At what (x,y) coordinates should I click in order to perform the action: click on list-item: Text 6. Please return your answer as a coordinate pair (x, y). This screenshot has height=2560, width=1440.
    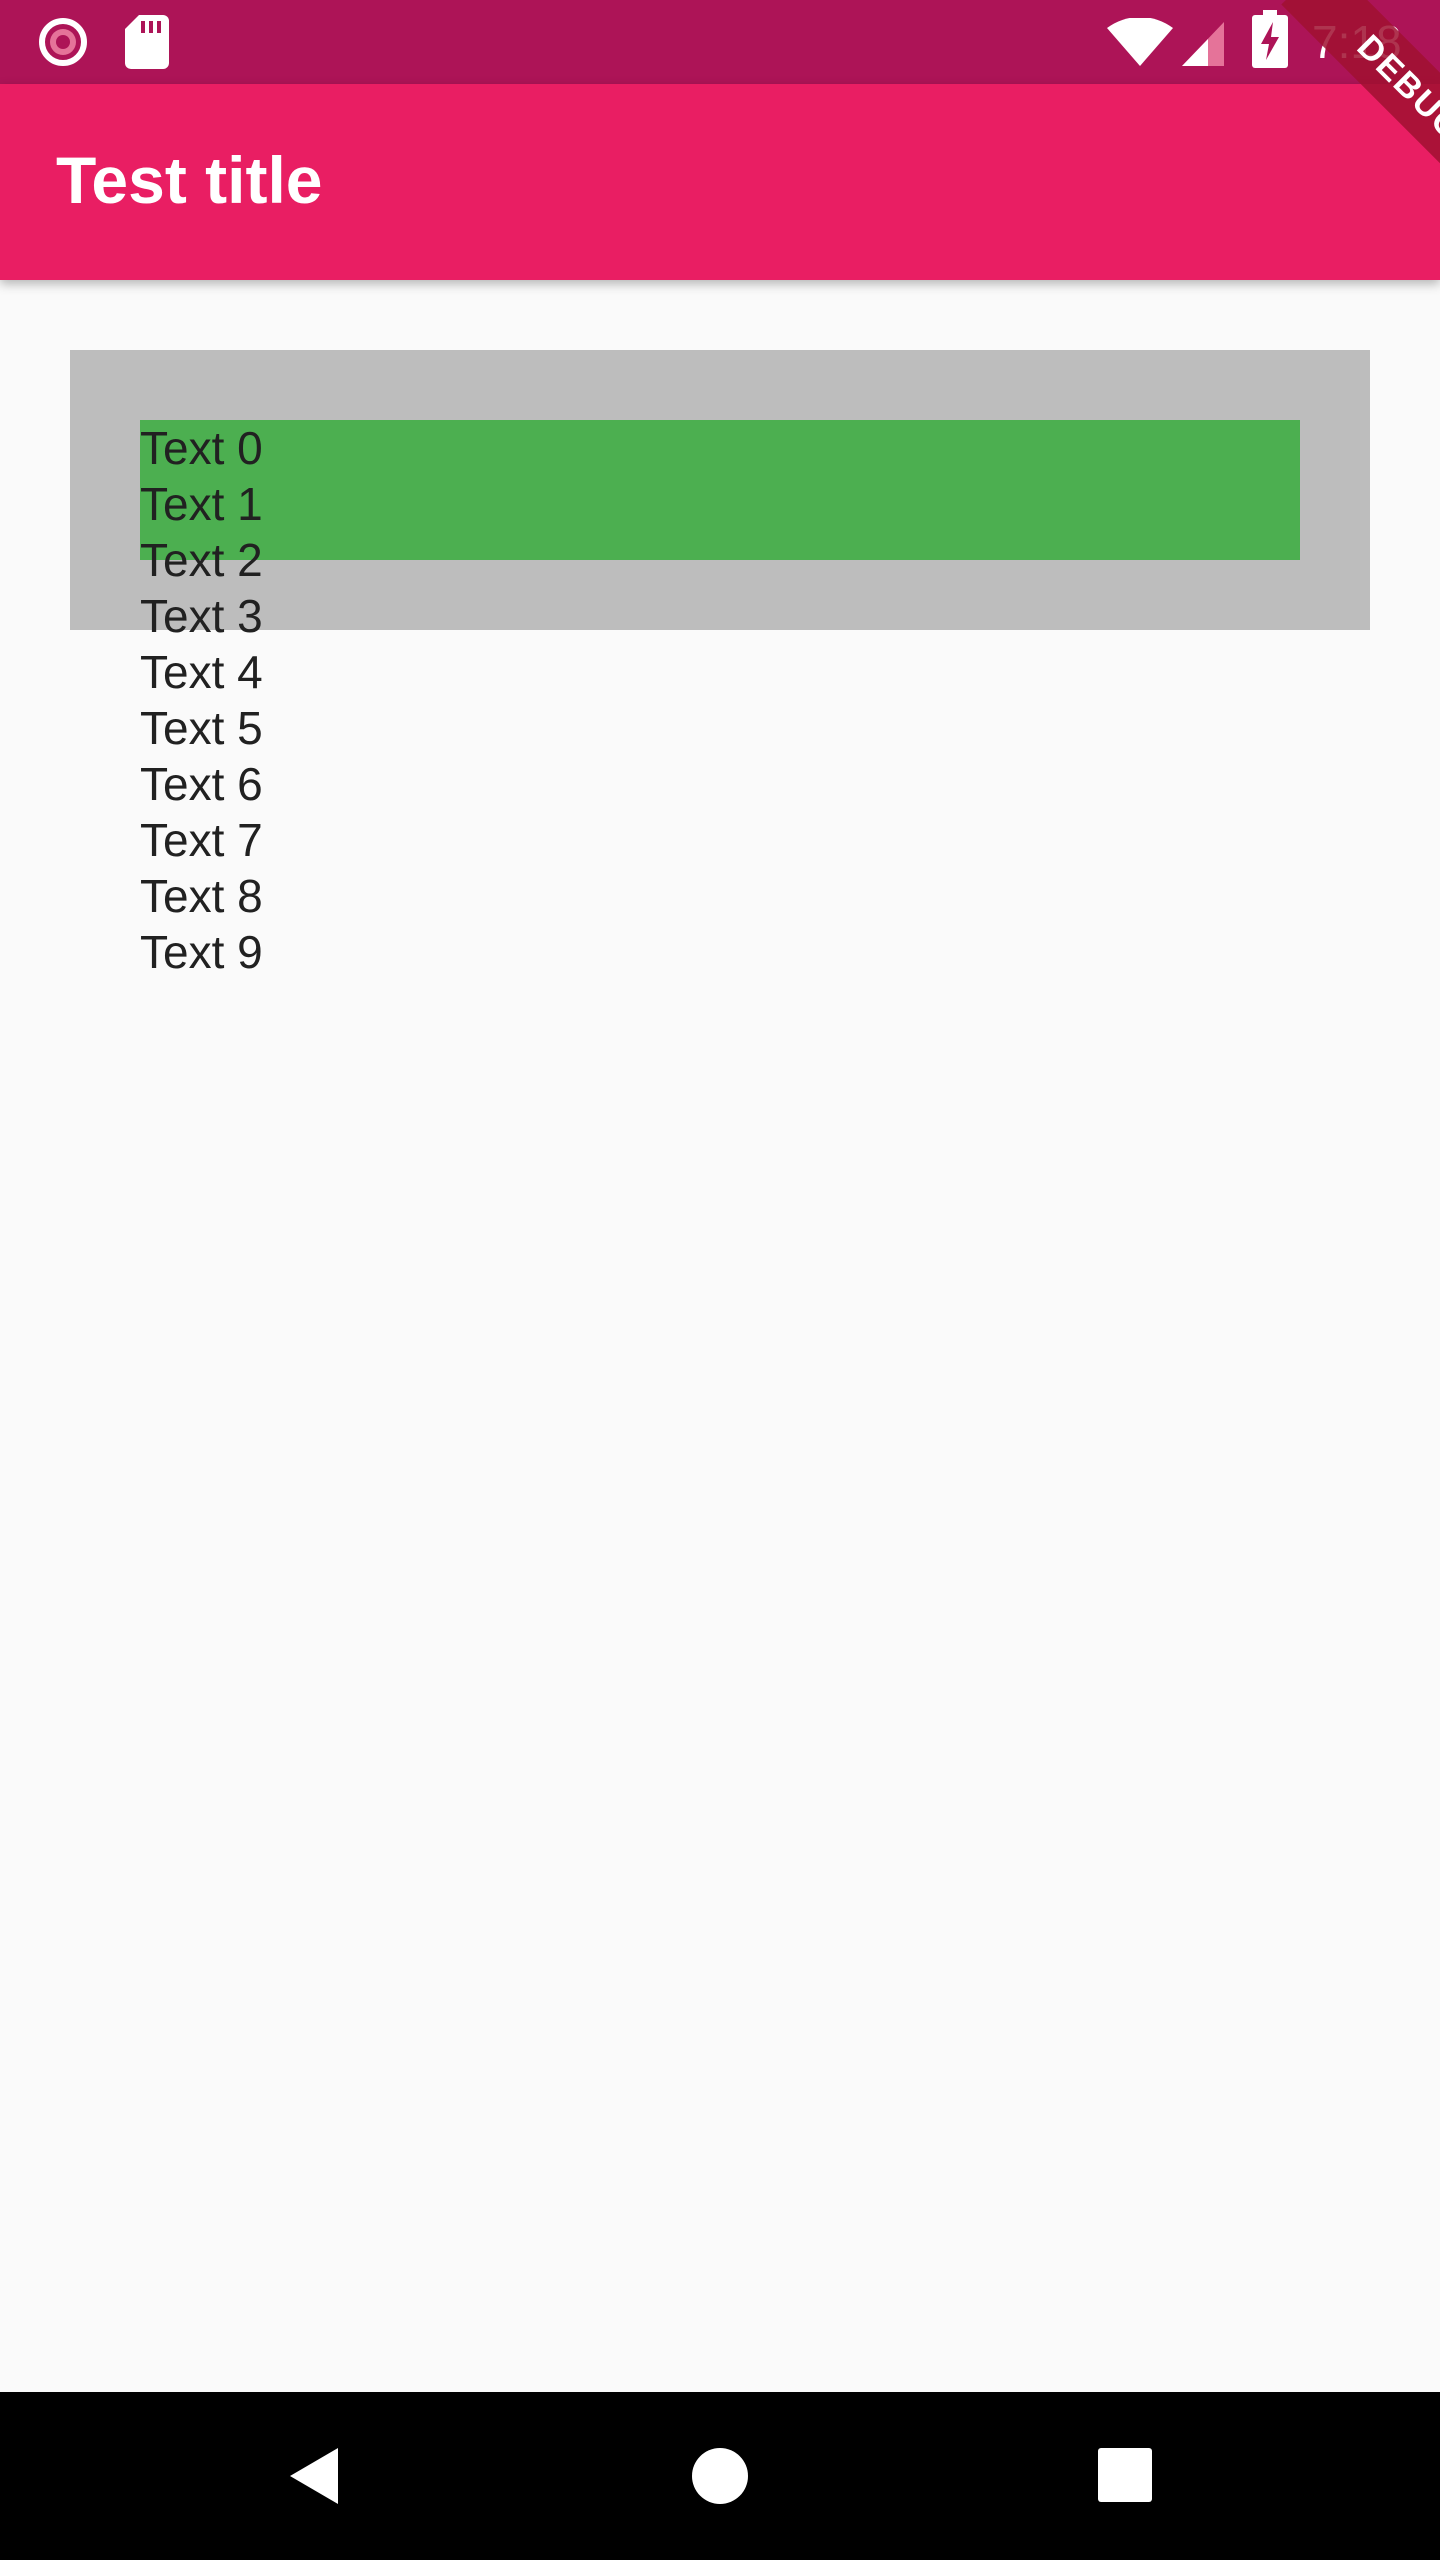
    Looking at the image, I should click on (201, 784).